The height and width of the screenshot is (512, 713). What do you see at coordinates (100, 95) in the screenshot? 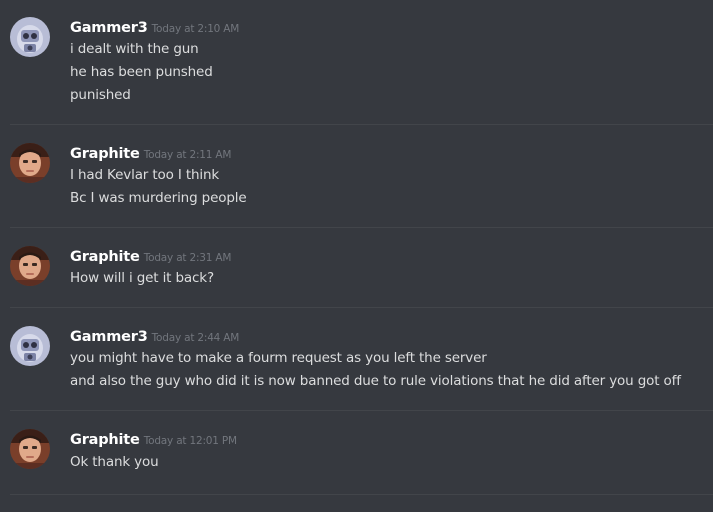
I see `message-text: punished` at bounding box center [100, 95].